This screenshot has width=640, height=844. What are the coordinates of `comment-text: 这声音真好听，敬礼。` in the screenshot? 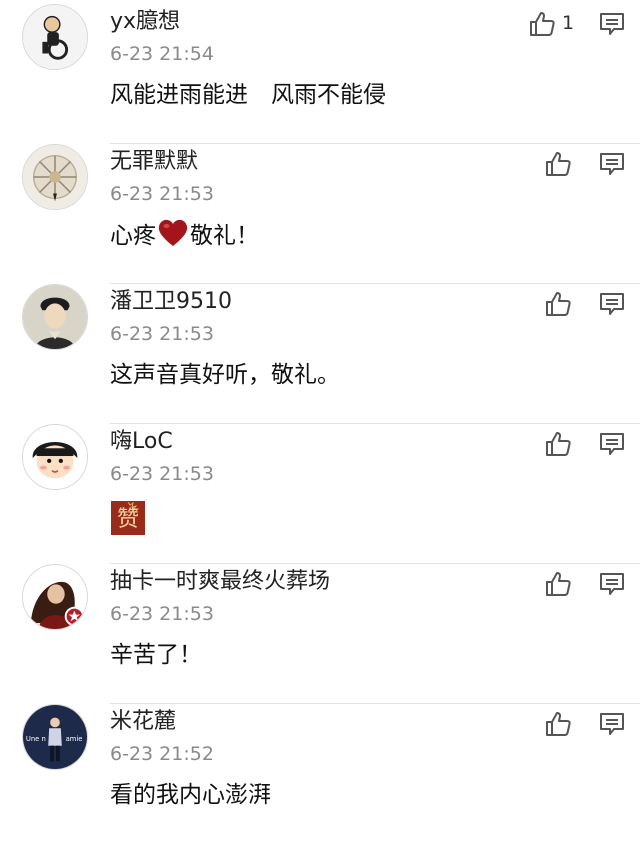 It's located at (225, 375).